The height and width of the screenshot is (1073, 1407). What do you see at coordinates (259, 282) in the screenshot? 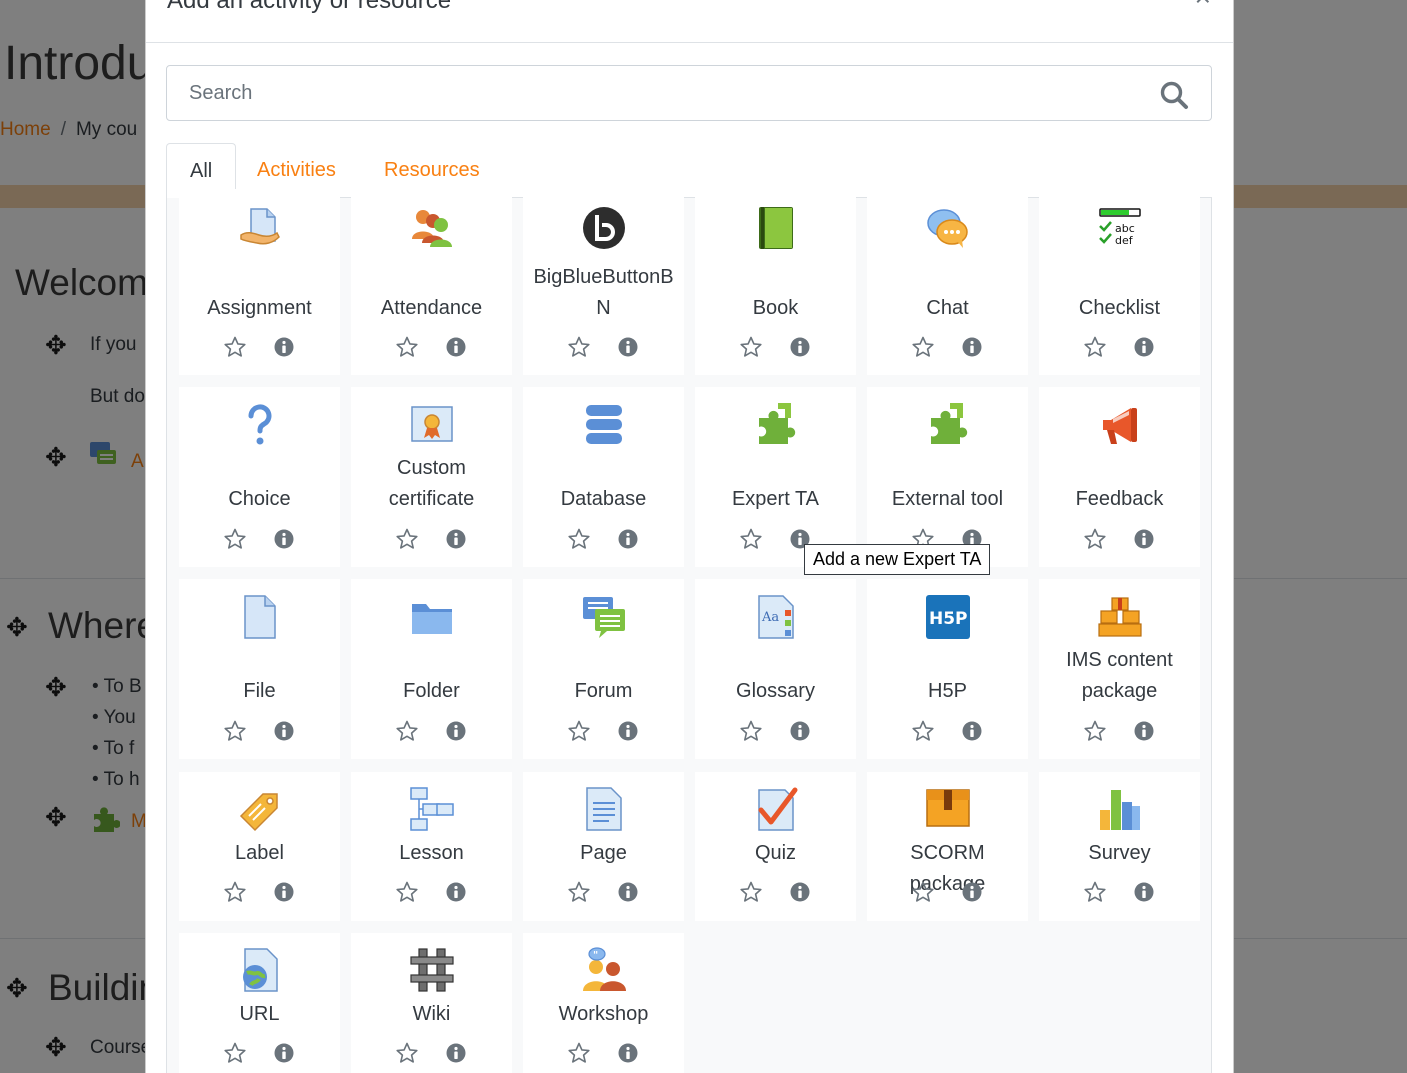
I see `module-card-assignment: Assignment` at bounding box center [259, 282].